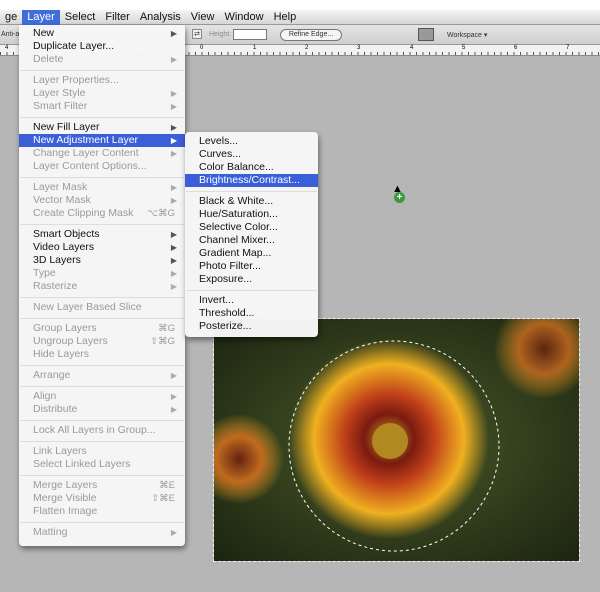 The image size is (600, 592). Describe the element at coordinates (102, 234) in the screenshot. I see `menu-item-smart-objects: Smart Objects ▶` at that location.